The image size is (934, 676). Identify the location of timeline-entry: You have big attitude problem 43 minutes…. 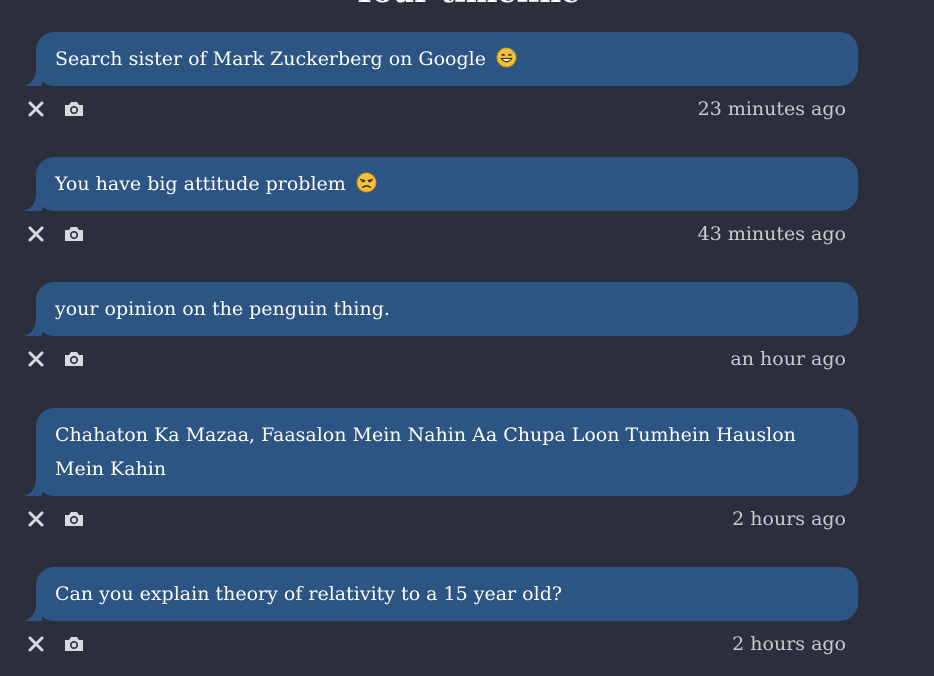
(441, 204).